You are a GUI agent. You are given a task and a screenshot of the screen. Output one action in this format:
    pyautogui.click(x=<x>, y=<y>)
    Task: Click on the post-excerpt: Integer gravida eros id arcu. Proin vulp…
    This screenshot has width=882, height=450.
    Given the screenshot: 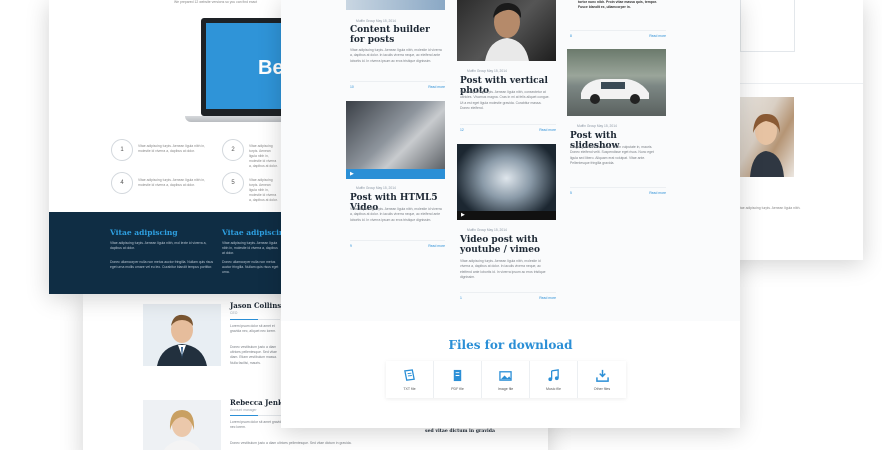 What is the action you would take?
    pyautogui.click(x=612, y=155)
    